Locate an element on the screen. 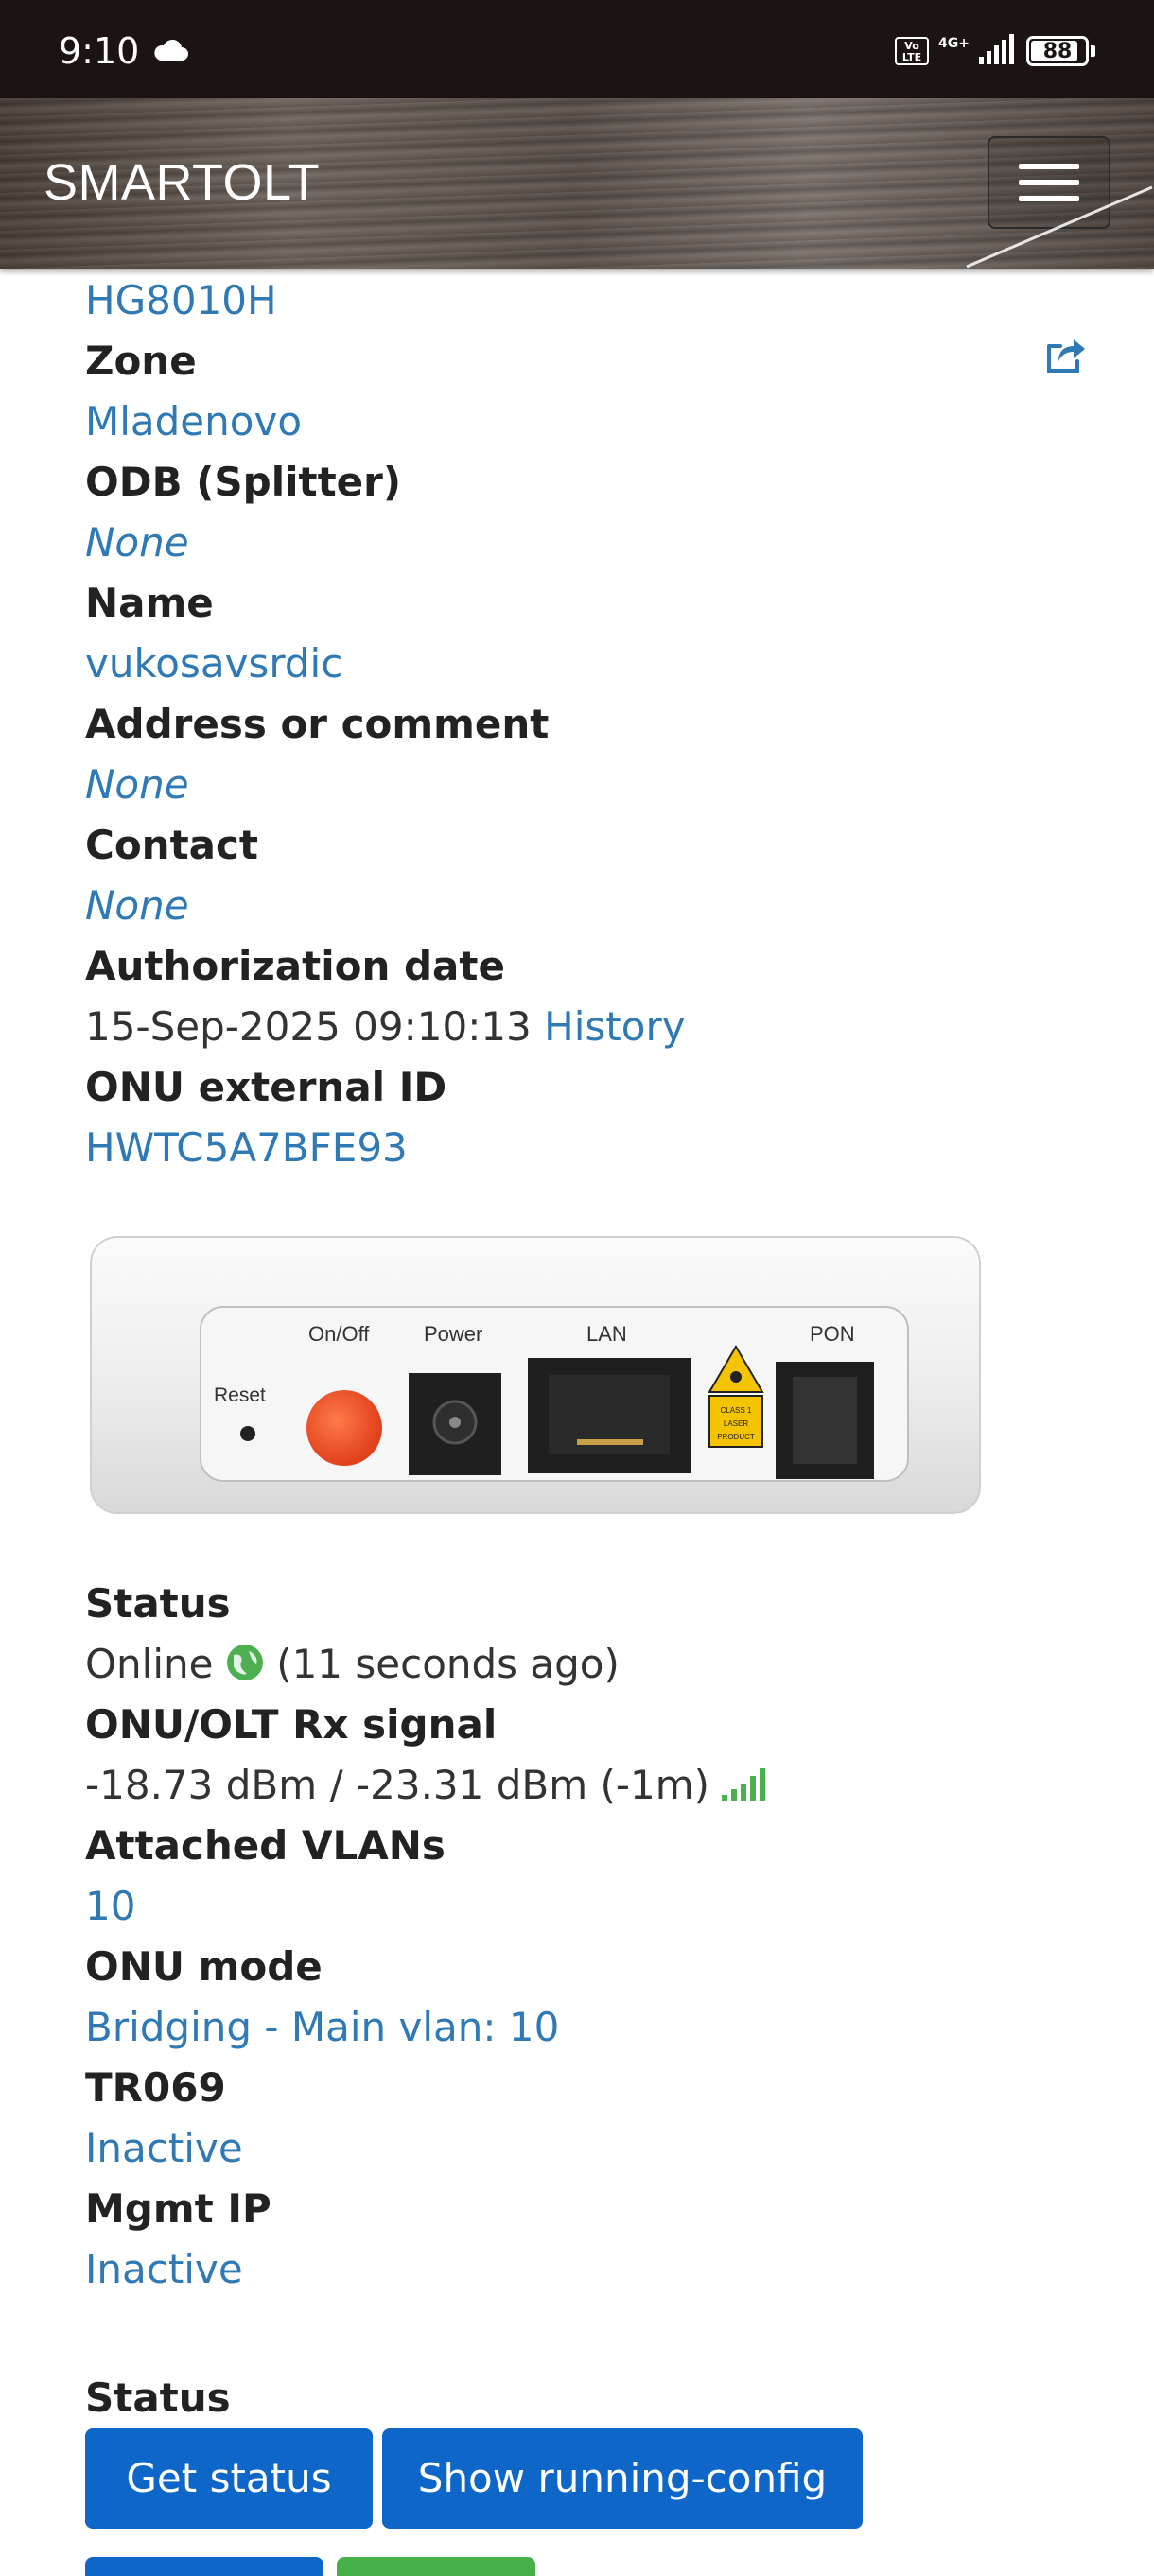 This screenshot has height=2576, width=1154. app-navbar: SMARTOLT is located at coordinates (577, 183).